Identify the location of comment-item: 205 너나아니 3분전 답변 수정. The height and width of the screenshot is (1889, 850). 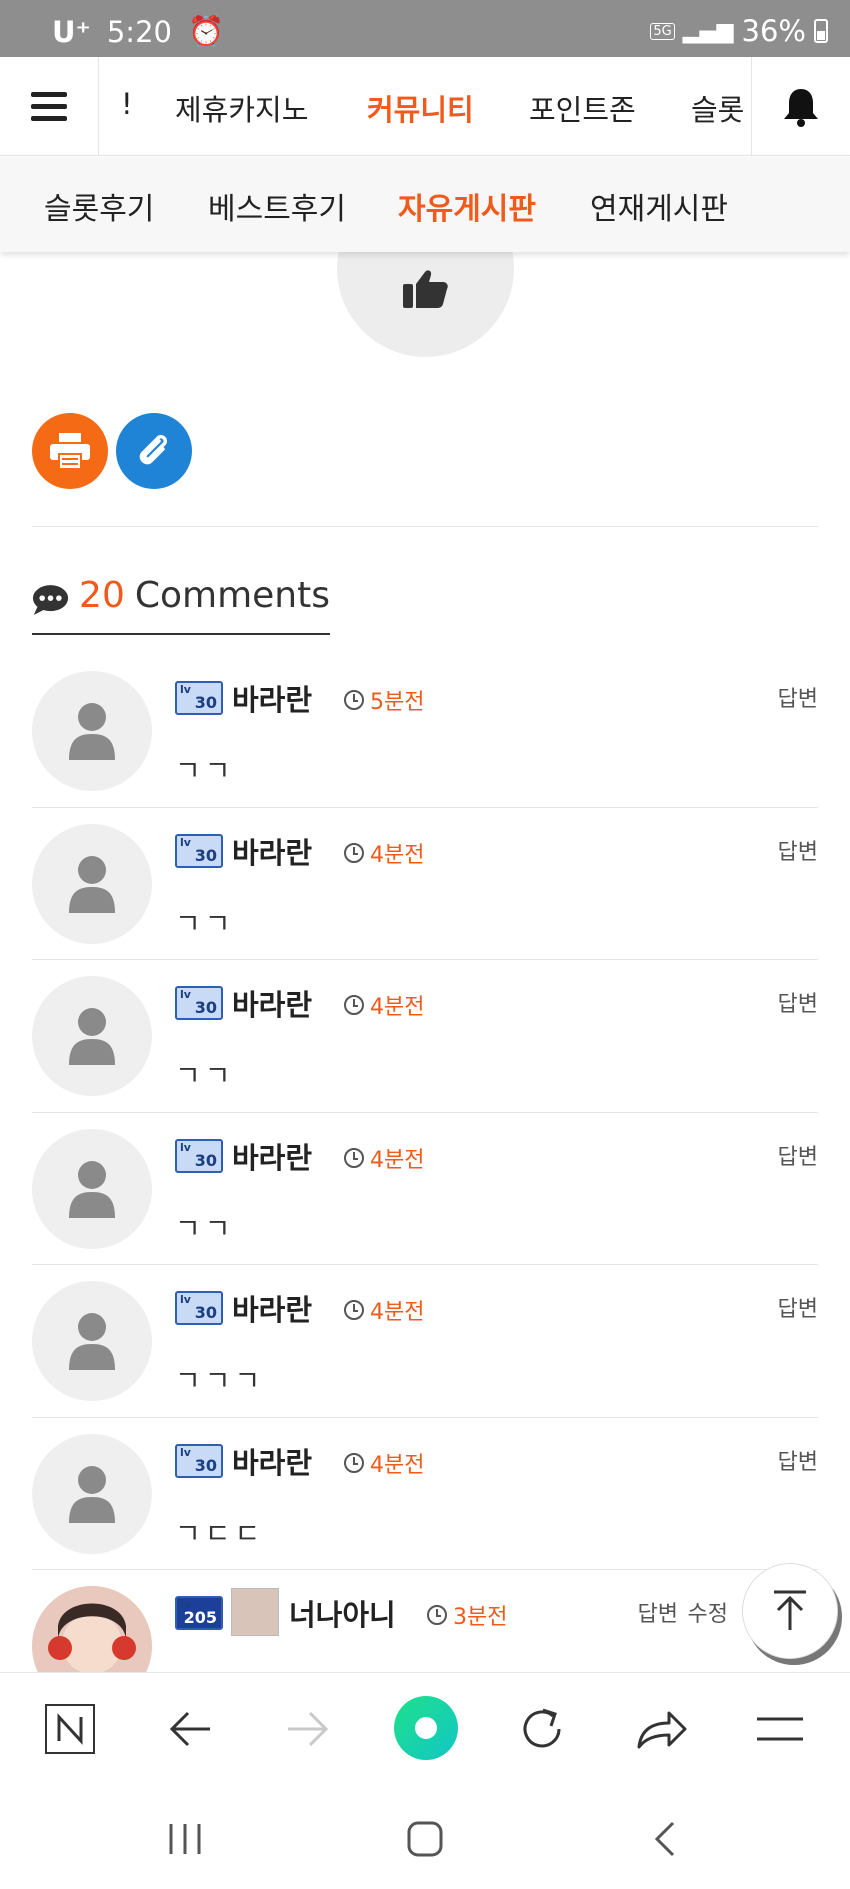
(425, 1621).